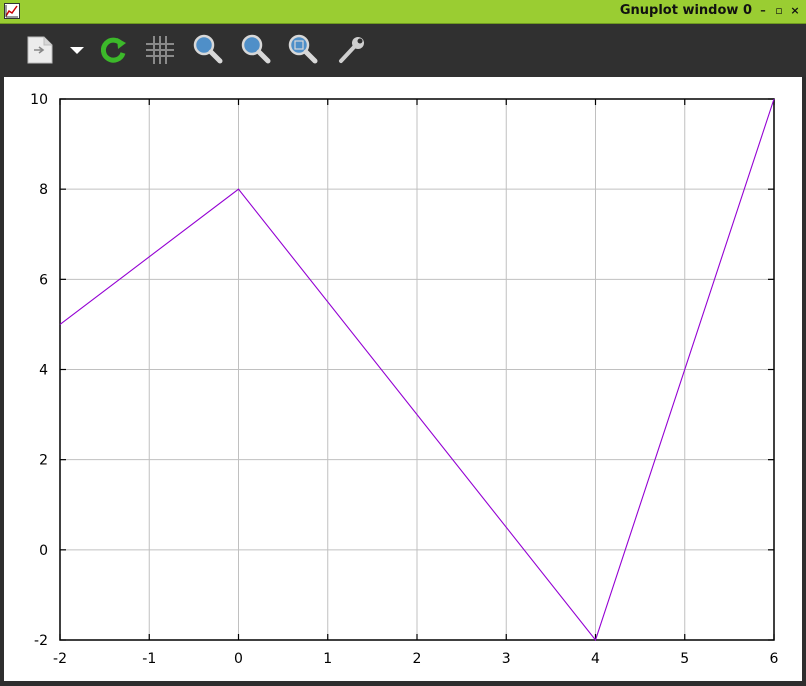  Describe the element at coordinates (795, 11) in the screenshot. I see `close-button: ×` at that location.